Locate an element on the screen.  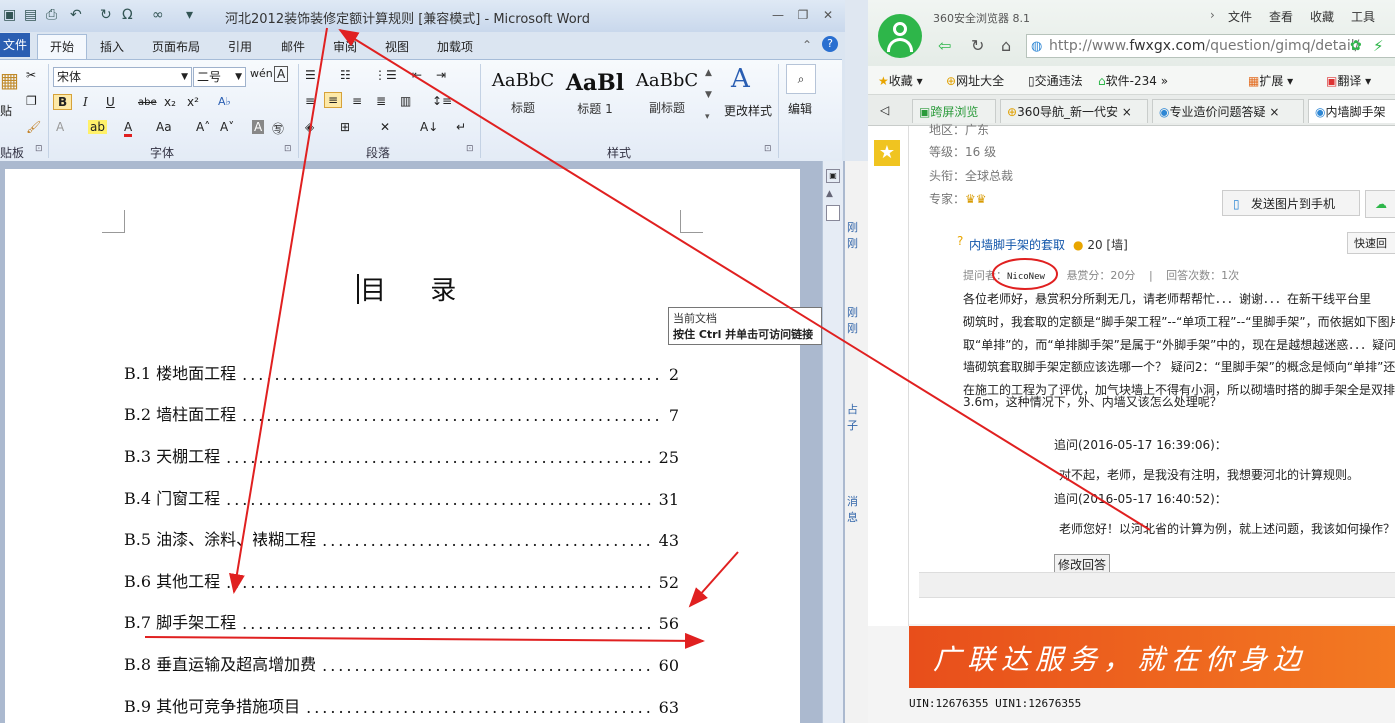
numbering-icon: ☷ is located at coordinates (345, 75).